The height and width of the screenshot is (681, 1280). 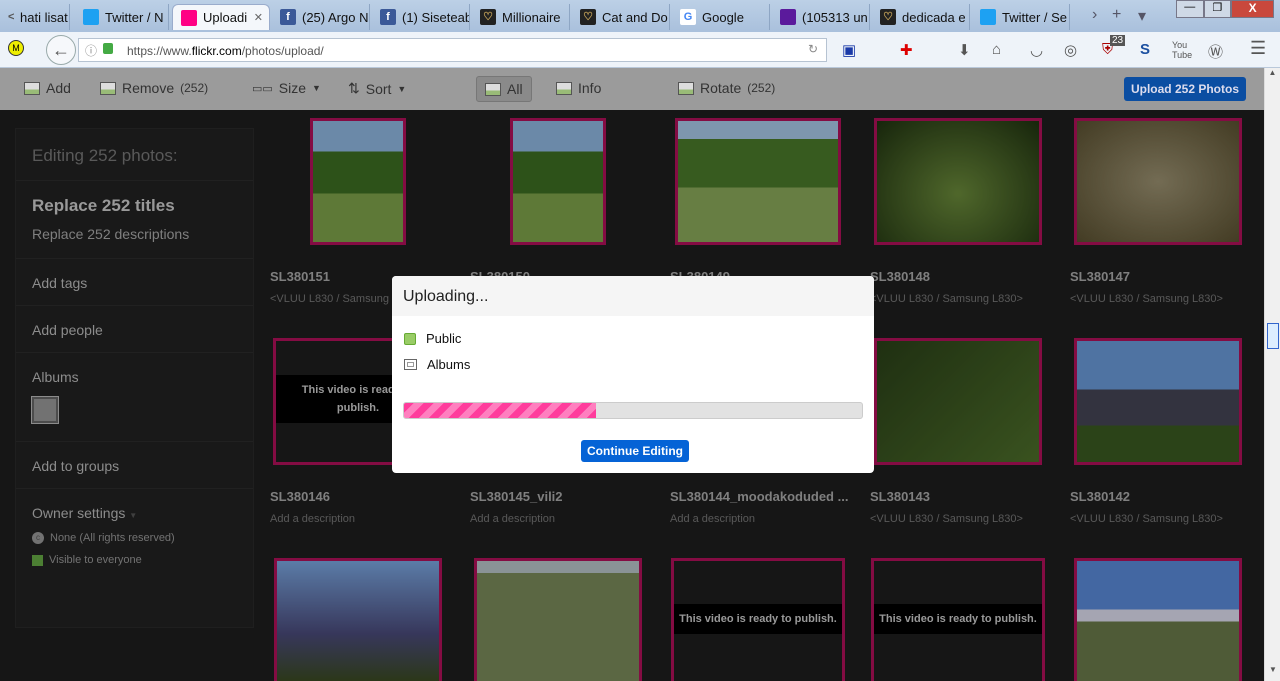 What do you see at coordinates (996, 49) in the screenshot?
I see `home-icon: ⌂` at bounding box center [996, 49].